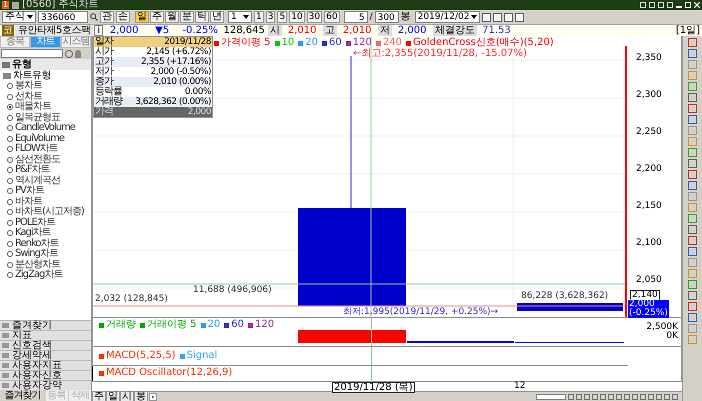  I want to click on folder-row: 사용자강약, so click(45, 385).